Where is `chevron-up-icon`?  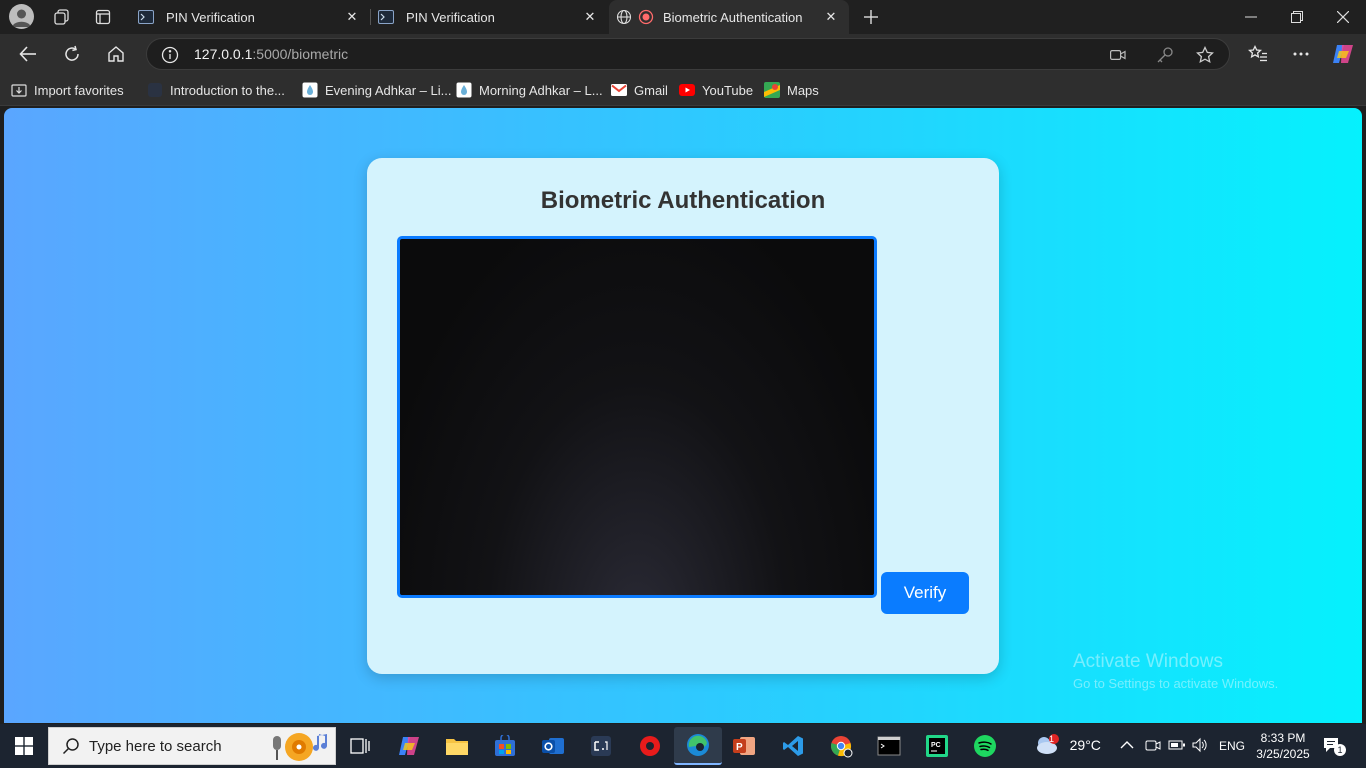 chevron-up-icon is located at coordinates (1127, 745).